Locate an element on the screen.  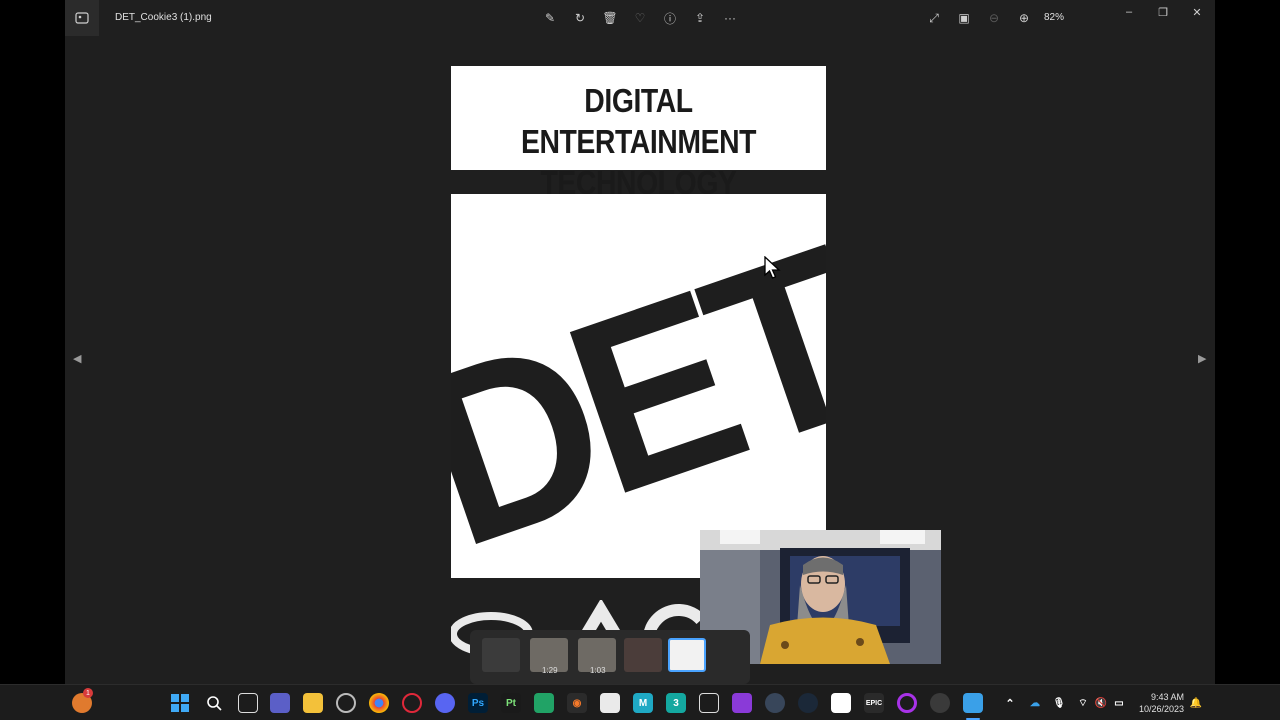
fullscreen-icon: ⤢ is located at coordinates (934, 18).